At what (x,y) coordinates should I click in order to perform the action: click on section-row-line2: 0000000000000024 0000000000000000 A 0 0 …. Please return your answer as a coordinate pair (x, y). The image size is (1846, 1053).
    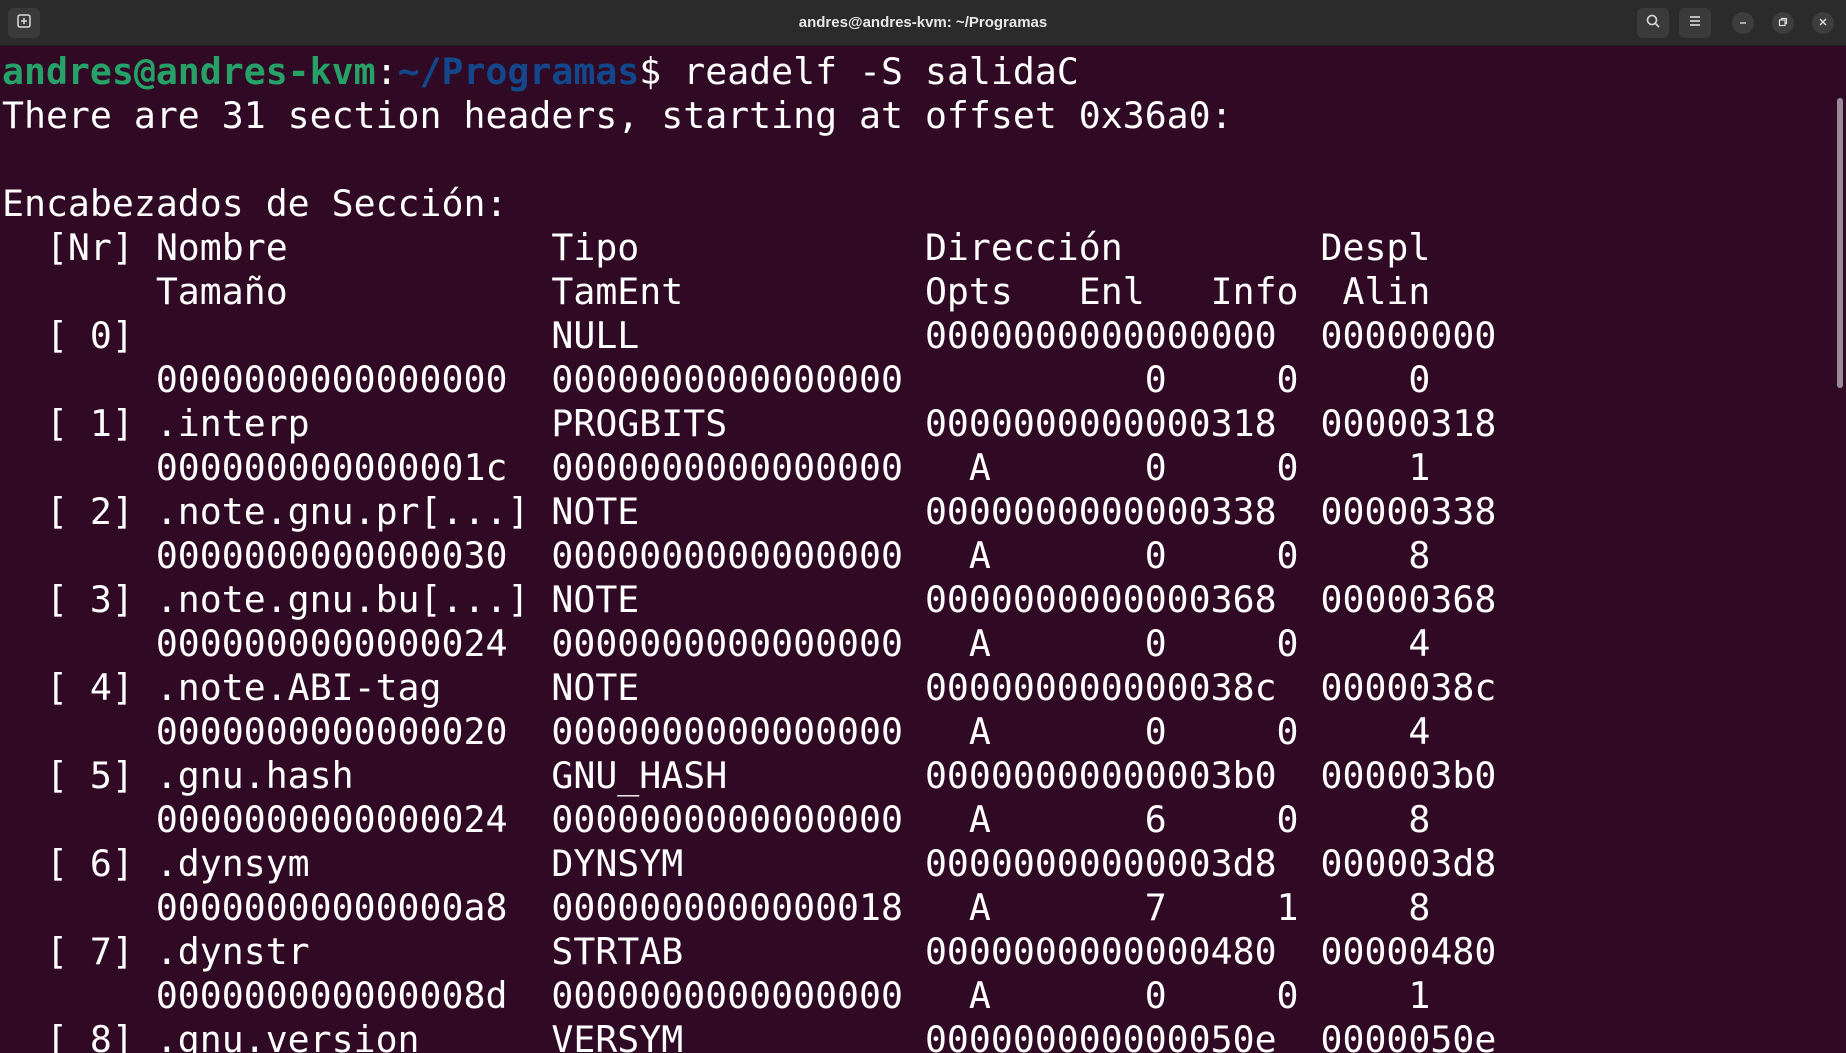
    Looking at the image, I should click on (716, 643).